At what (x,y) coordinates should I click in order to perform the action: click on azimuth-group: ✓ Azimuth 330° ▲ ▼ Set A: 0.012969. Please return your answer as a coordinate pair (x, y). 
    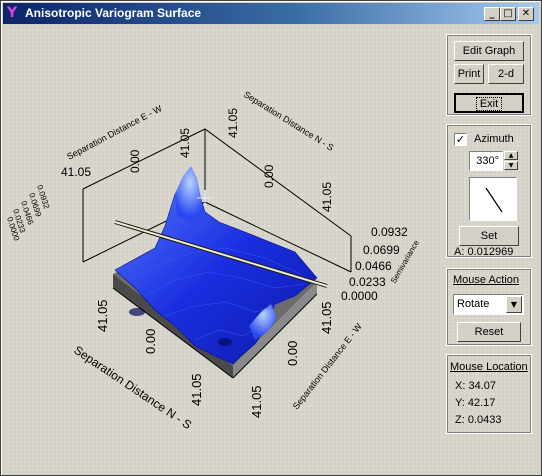
    Looking at the image, I should click on (489, 191).